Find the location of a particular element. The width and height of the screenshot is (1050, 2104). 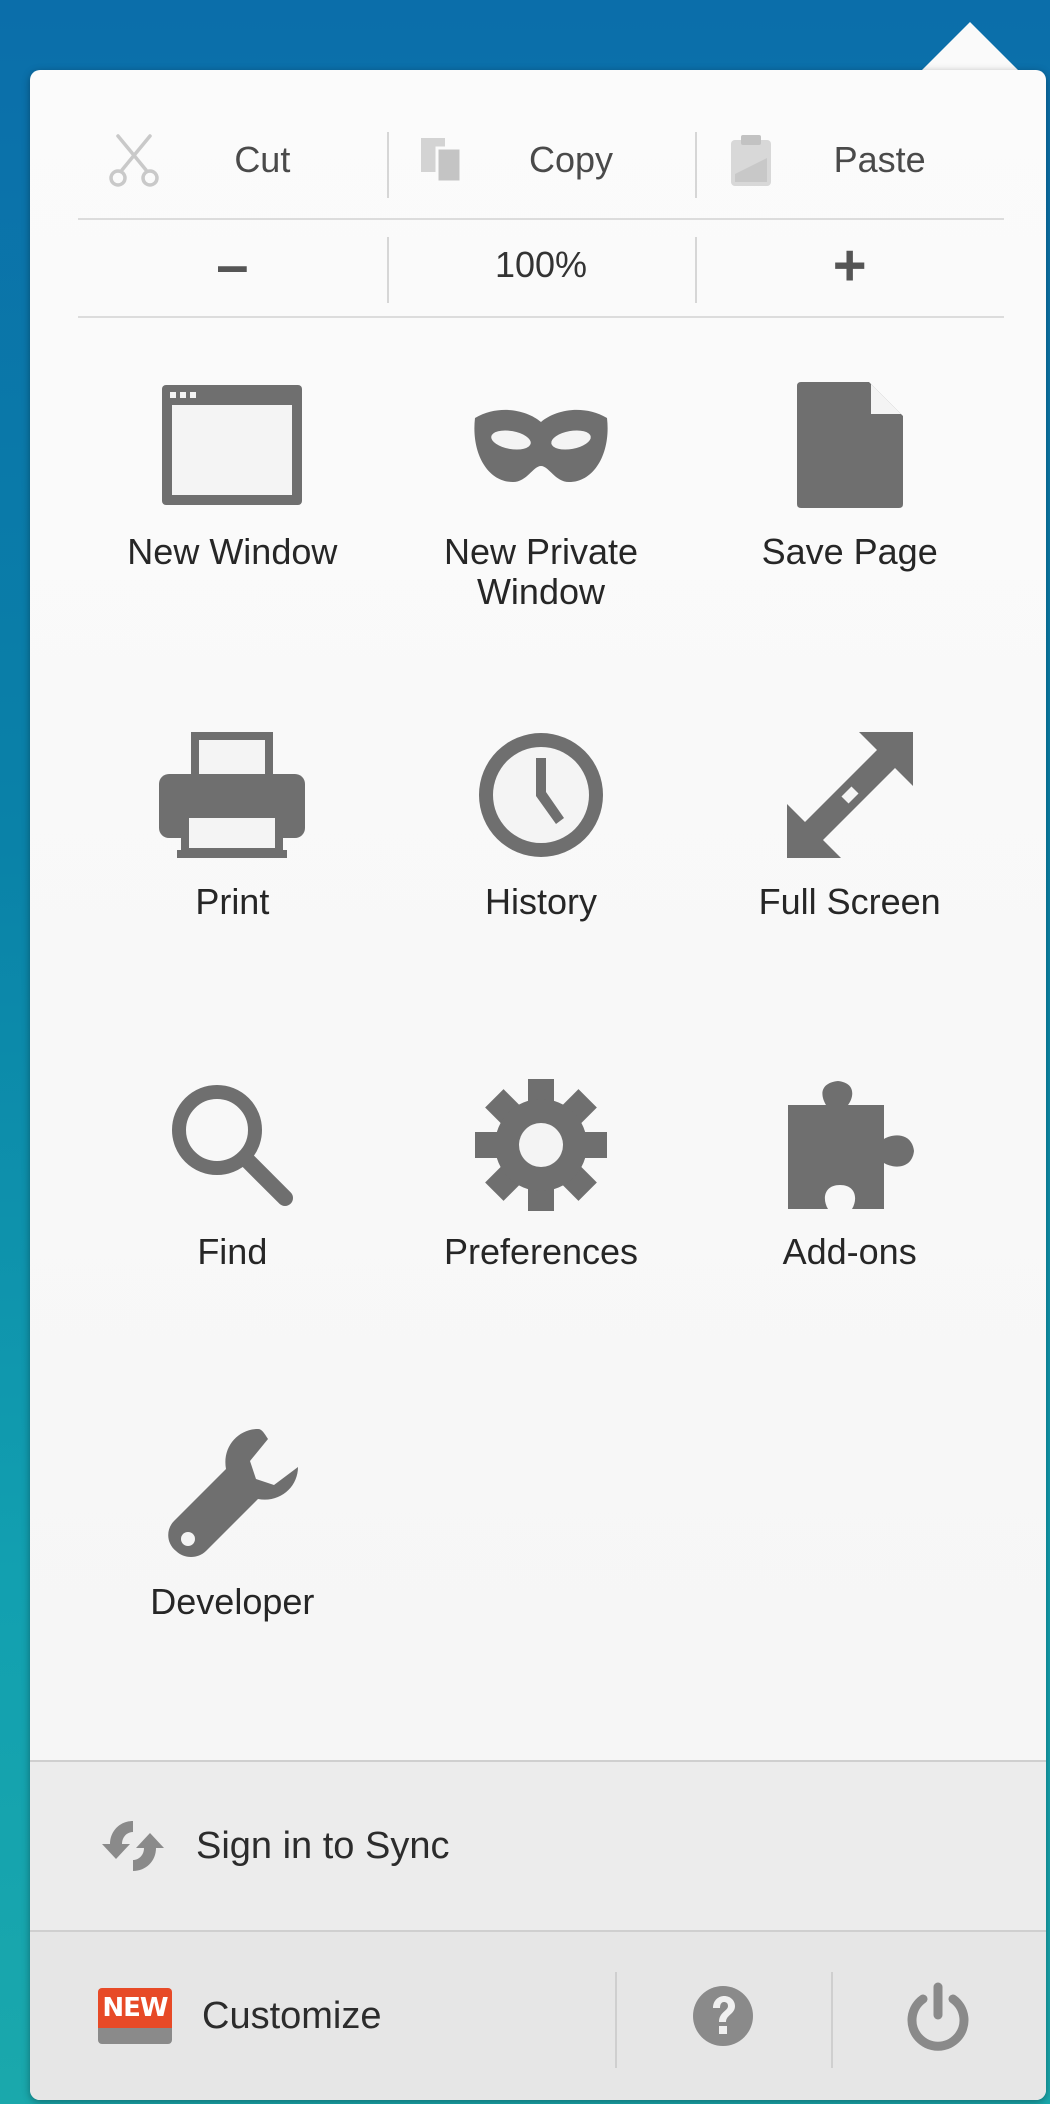

addons-button: Add-ons is located at coordinates (849, 1245).